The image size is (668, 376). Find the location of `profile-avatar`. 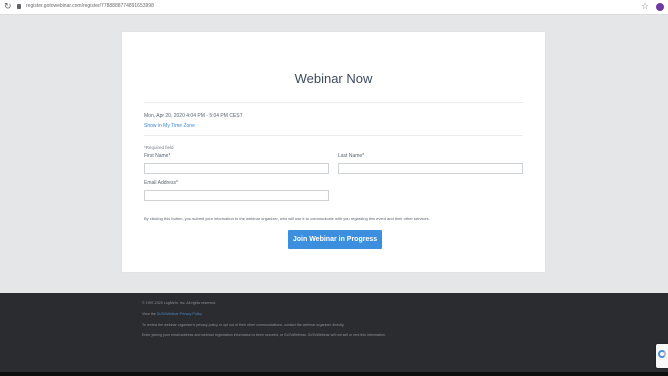

profile-avatar is located at coordinates (660, 7).